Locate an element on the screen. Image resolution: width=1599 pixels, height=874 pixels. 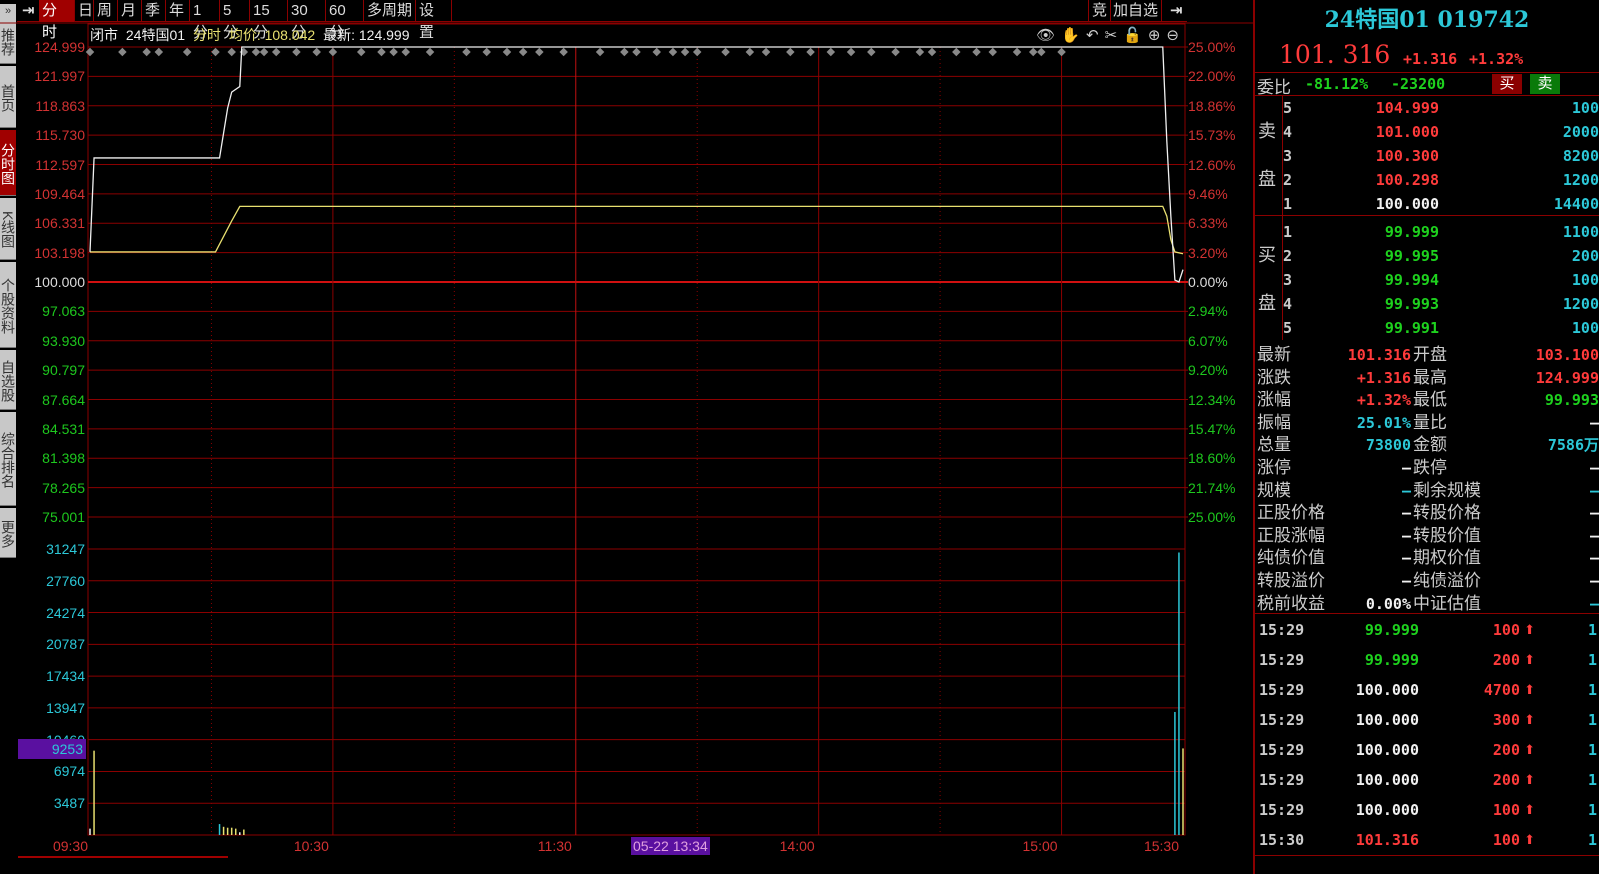
order-book-row: 2 99.995 200 is located at coordinates (1429, 256).